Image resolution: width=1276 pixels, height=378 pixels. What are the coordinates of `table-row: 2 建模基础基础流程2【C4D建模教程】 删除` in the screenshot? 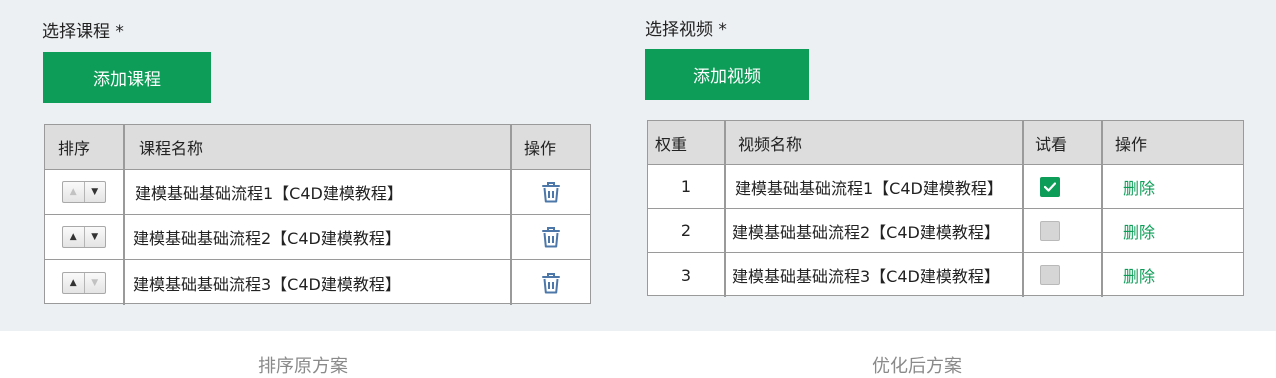 It's located at (945, 231).